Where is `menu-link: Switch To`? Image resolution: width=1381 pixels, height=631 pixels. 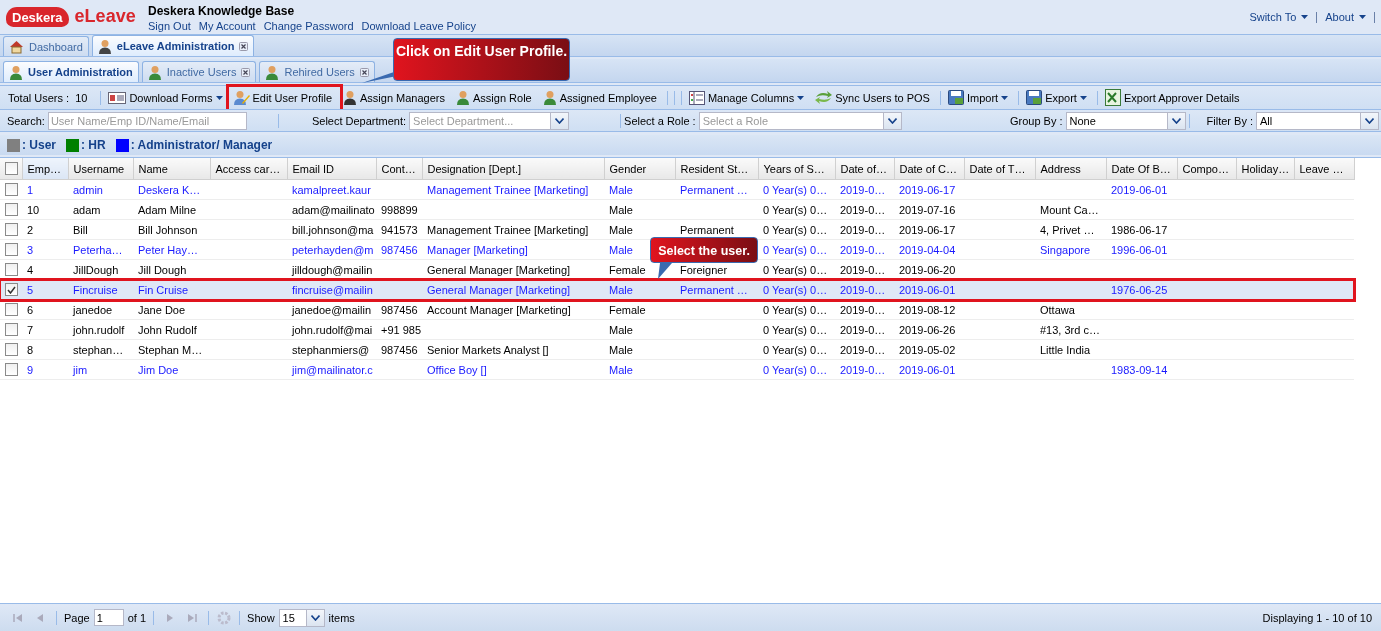
menu-link: Switch To is located at coordinates (1279, 17).